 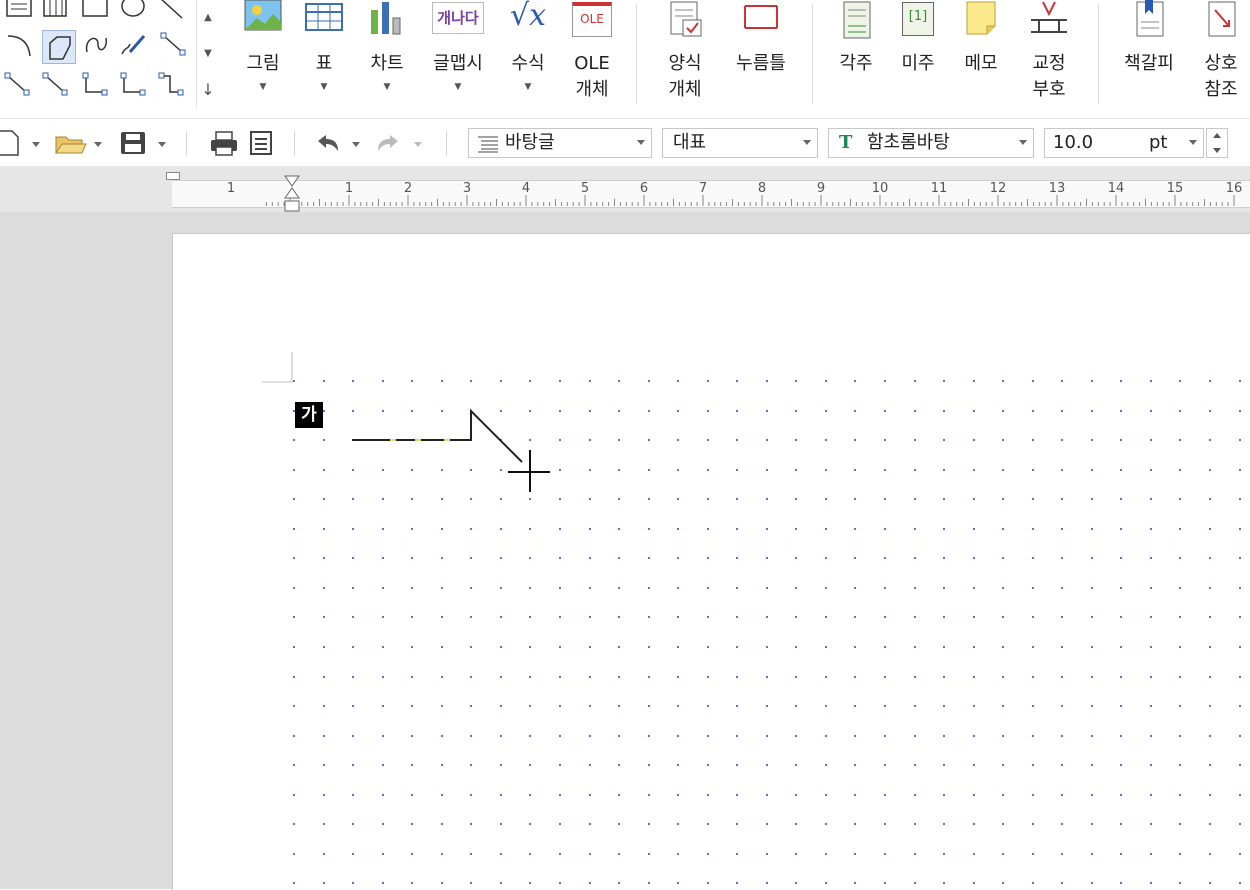 I want to click on picture-dropdown-icon: ▼, so click(x=263, y=87).